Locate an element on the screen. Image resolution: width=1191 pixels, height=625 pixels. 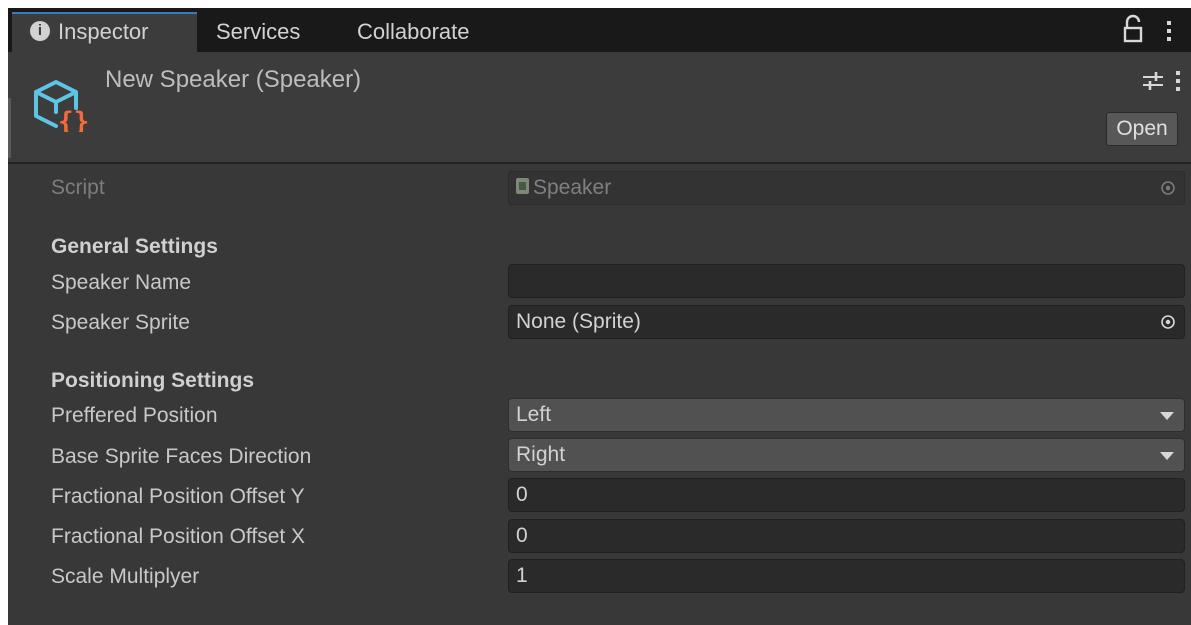
speaker-name-field is located at coordinates (846, 281).